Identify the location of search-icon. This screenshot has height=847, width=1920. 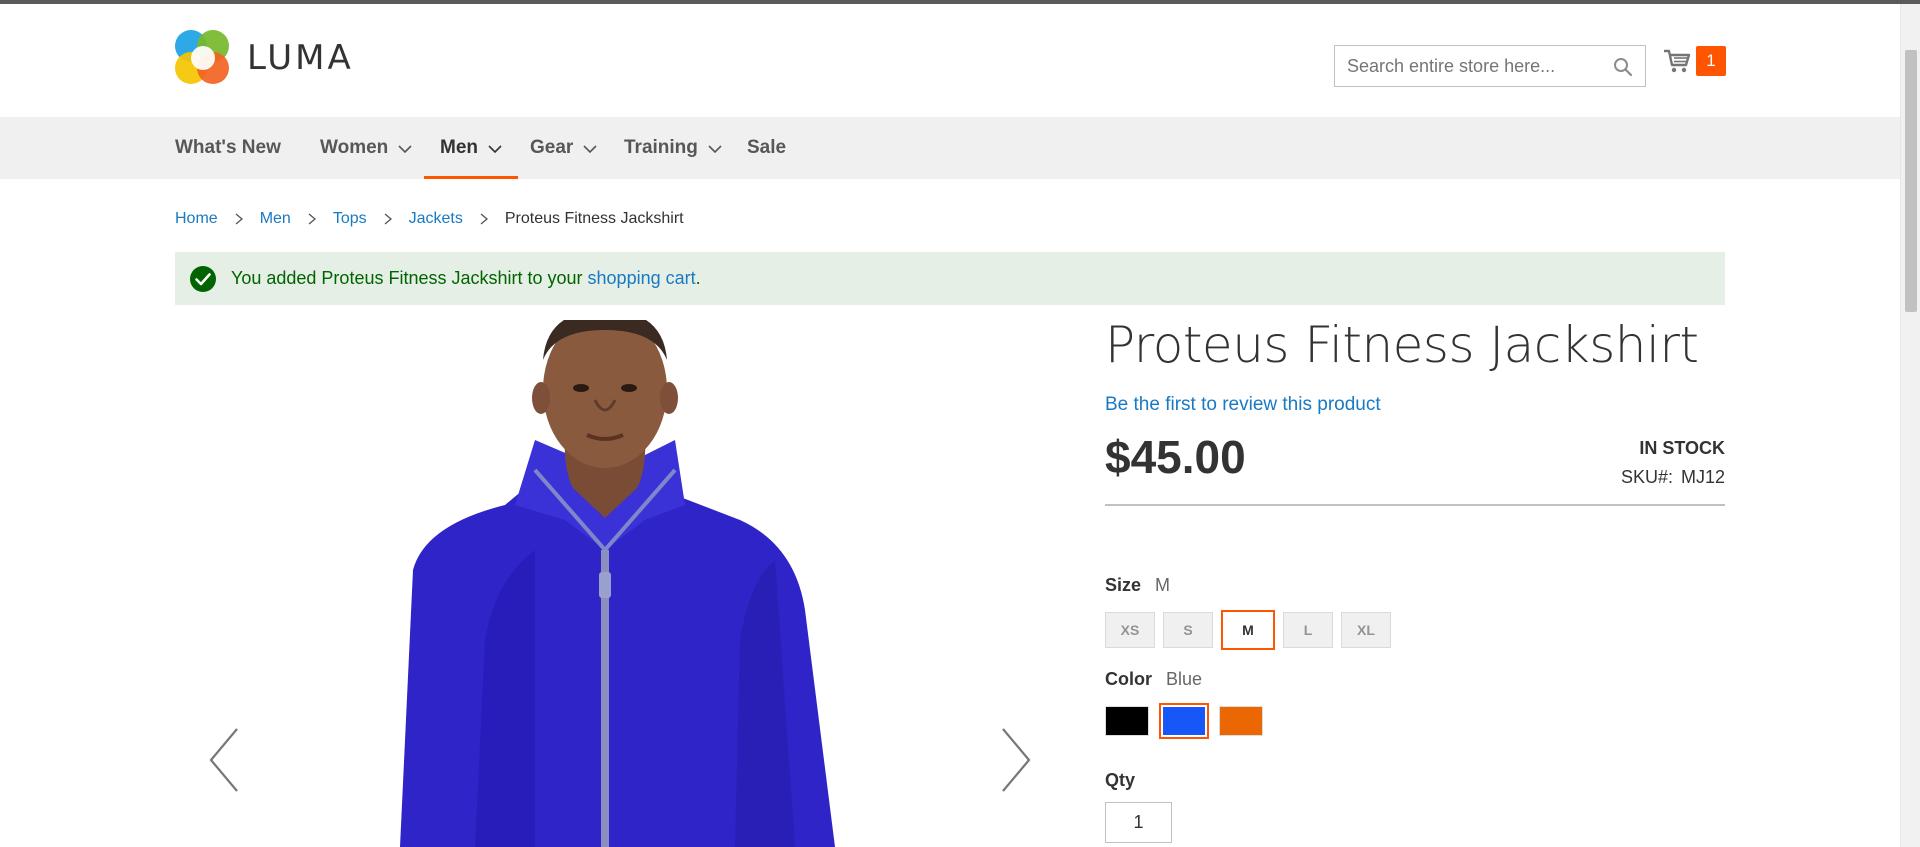
(1623, 67).